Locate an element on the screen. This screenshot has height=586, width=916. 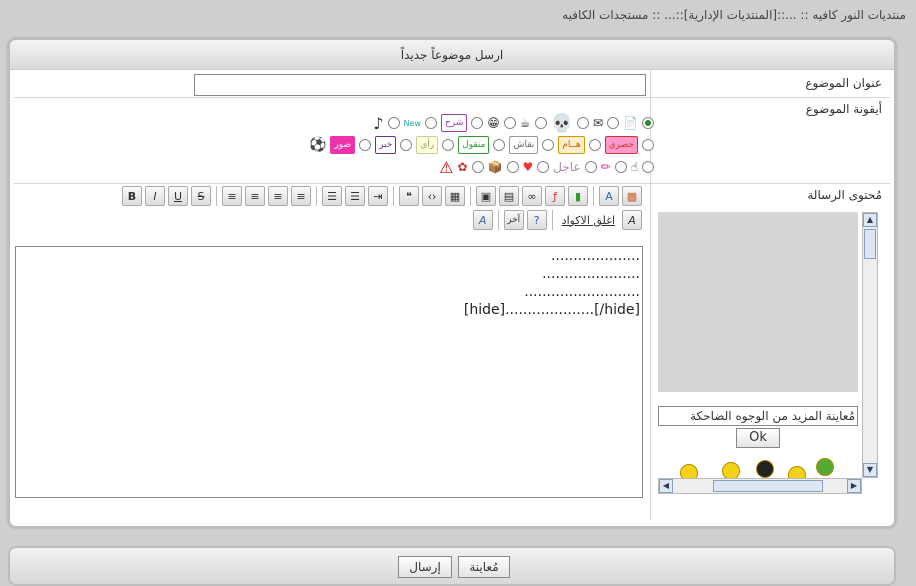
rose-icon: ✿ is located at coordinates (462, 167).